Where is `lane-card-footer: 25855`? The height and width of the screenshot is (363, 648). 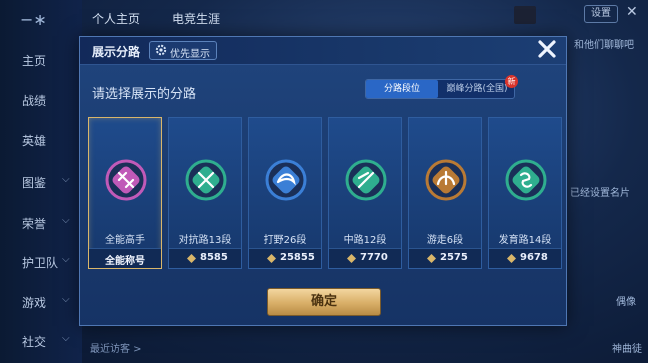
lane-card-footer: 25855 is located at coordinates (285, 258).